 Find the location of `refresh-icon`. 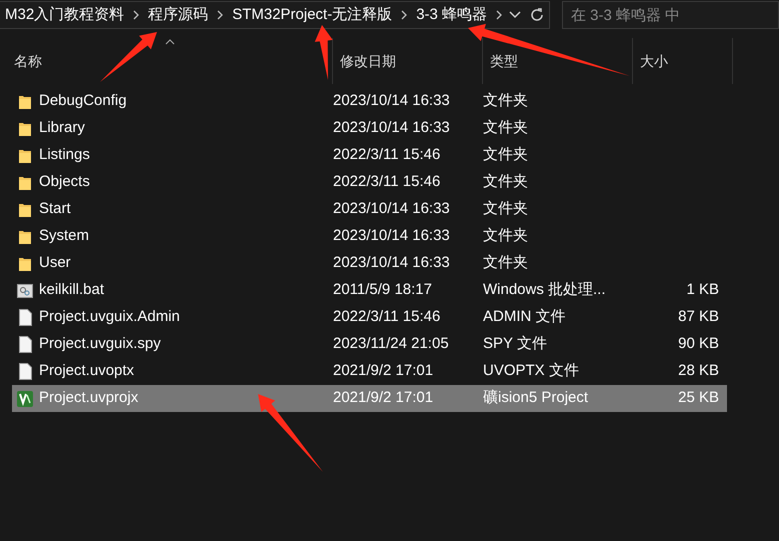

refresh-icon is located at coordinates (537, 15).